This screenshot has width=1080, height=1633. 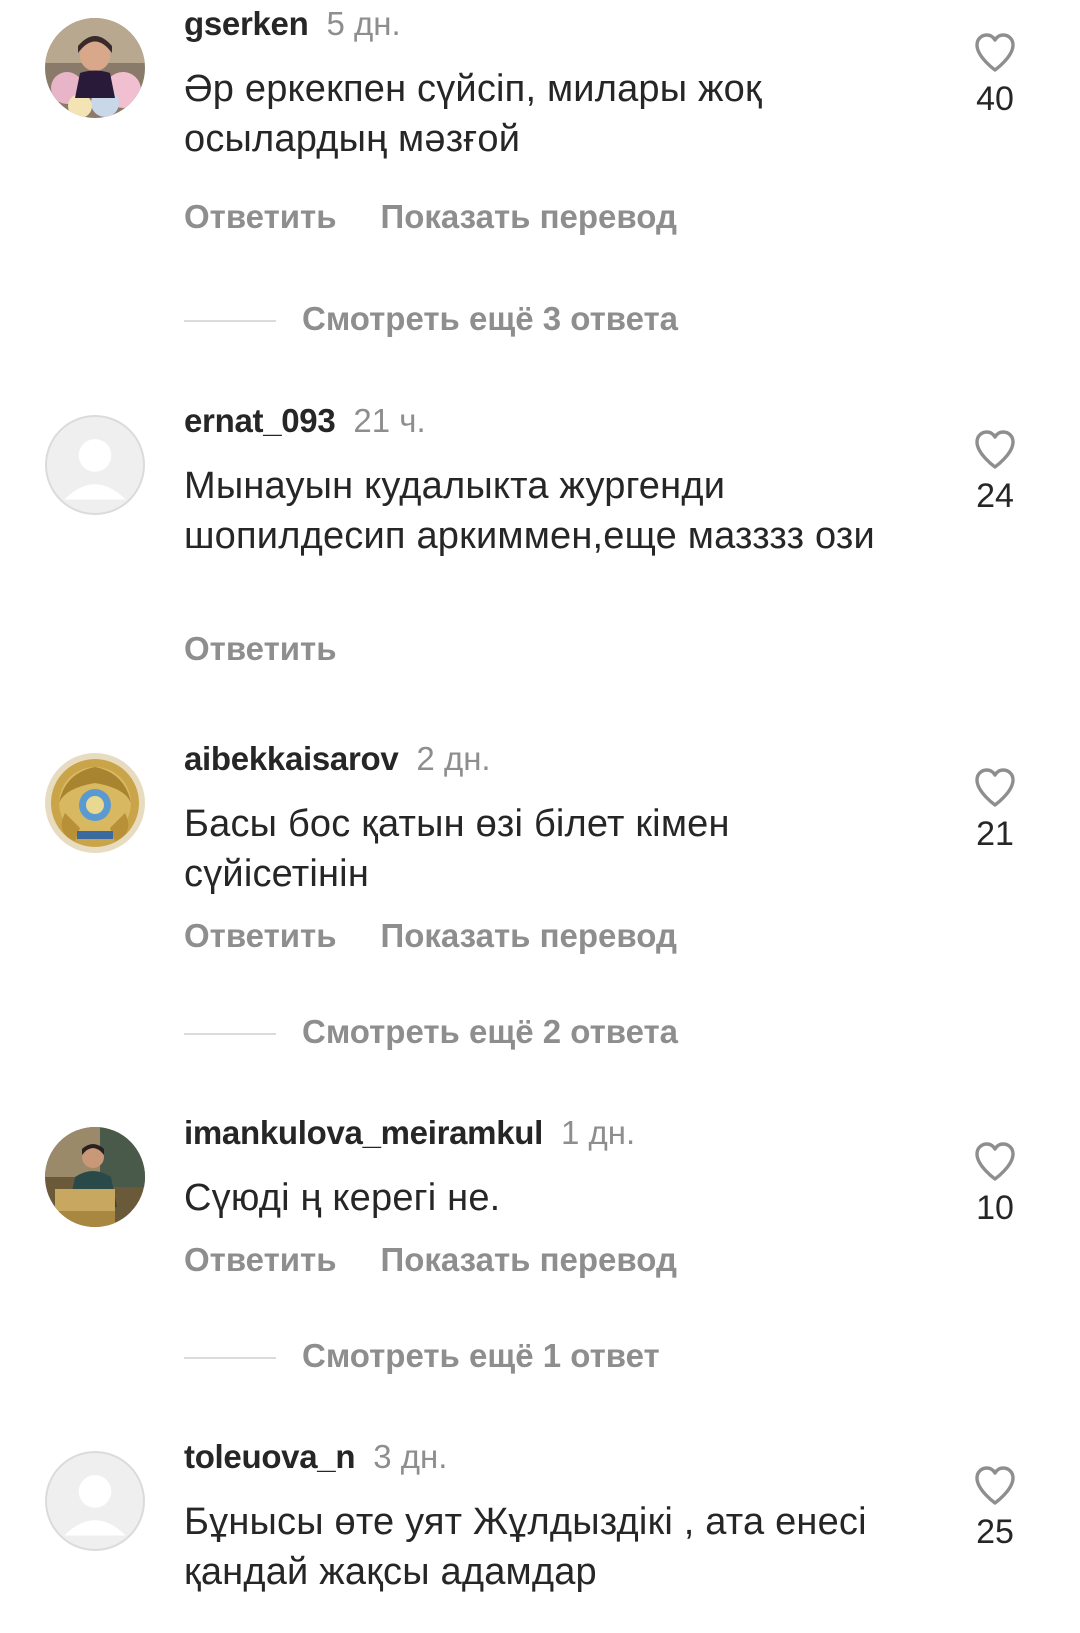 What do you see at coordinates (995, 1208) in the screenshot?
I see `like-count: 10` at bounding box center [995, 1208].